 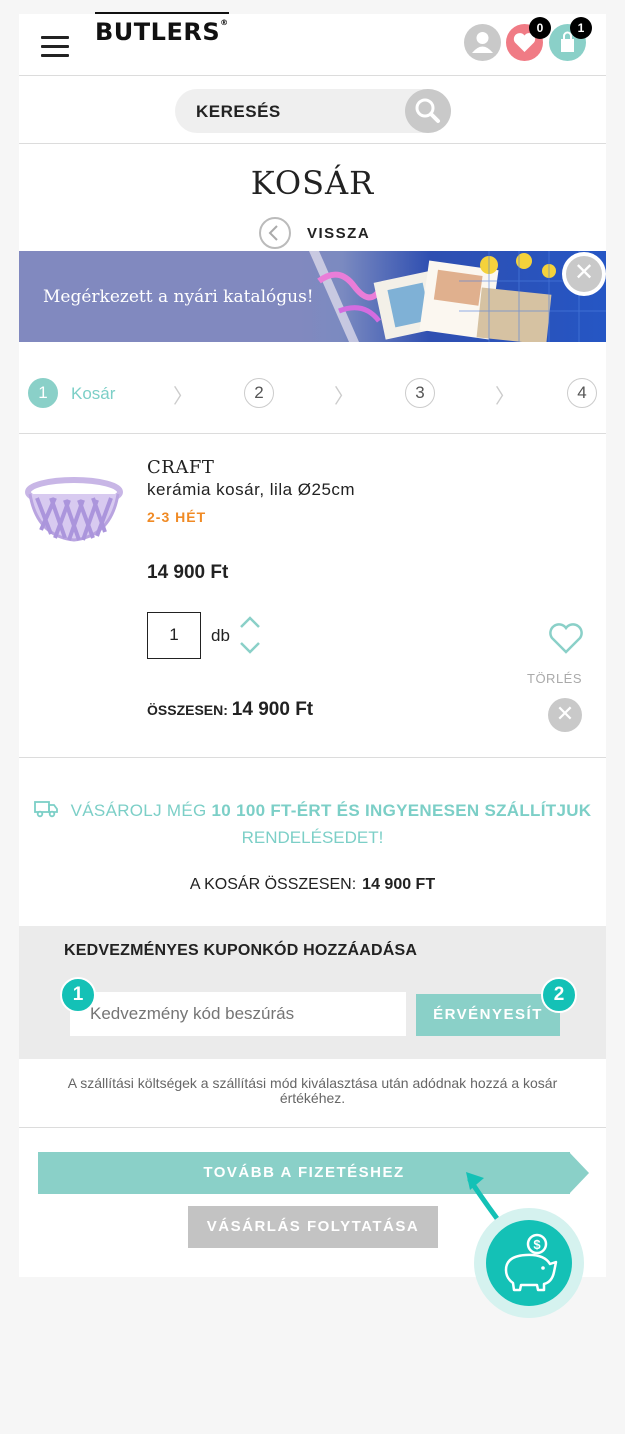 I want to click on coupon-apply-button: ÉRVÉNYESÍT, so click(x=488, y=1015).